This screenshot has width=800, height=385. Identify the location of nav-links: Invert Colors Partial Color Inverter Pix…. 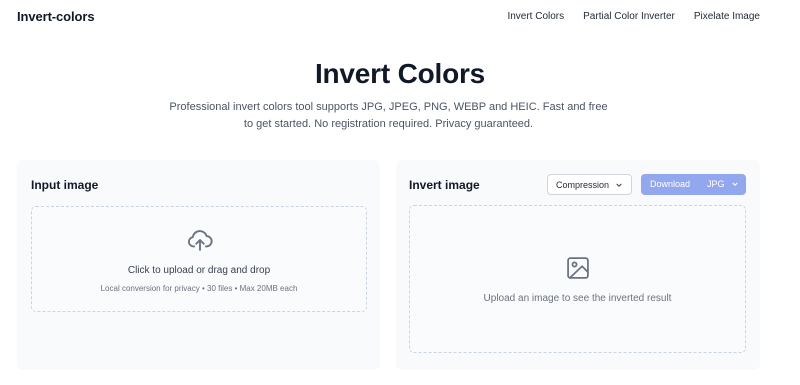
(633, 16).